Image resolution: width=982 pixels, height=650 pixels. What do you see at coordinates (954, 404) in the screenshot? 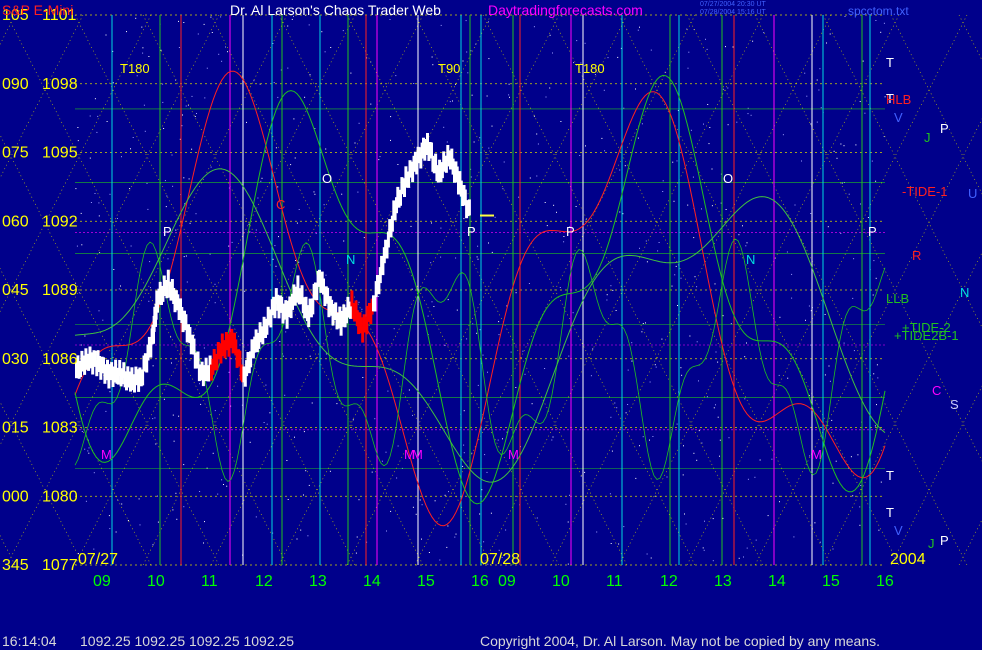
I see `field-label: S` at bounding box center [954, 404].